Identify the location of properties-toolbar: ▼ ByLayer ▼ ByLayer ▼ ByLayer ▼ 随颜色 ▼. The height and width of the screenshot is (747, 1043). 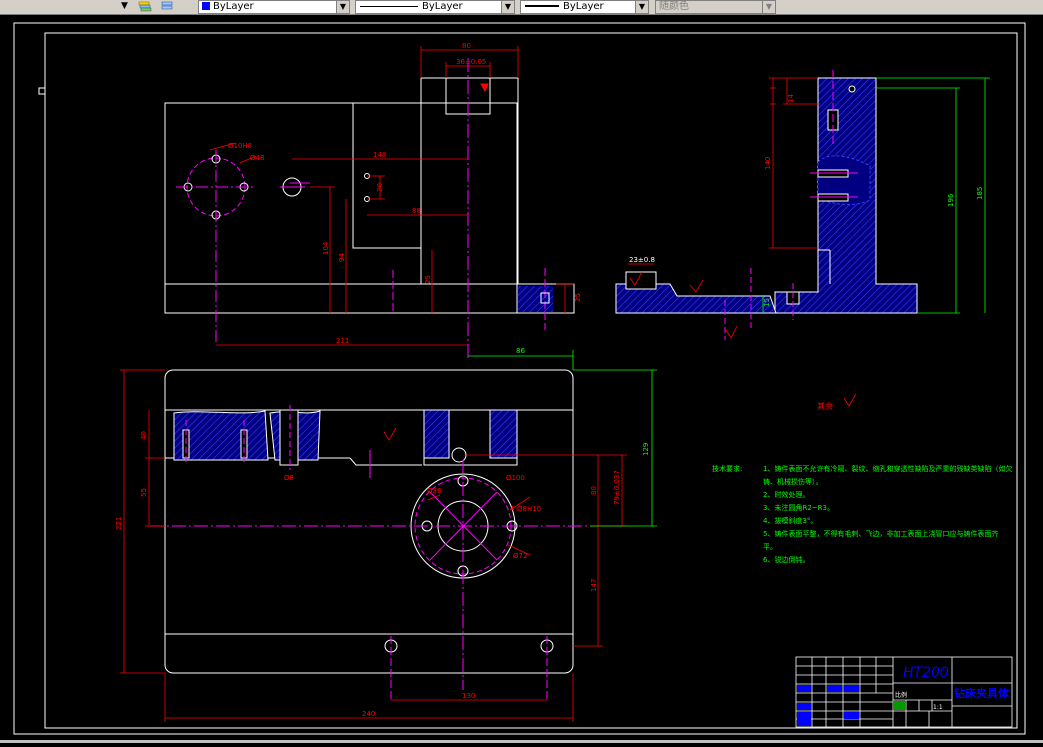
(521, 7).